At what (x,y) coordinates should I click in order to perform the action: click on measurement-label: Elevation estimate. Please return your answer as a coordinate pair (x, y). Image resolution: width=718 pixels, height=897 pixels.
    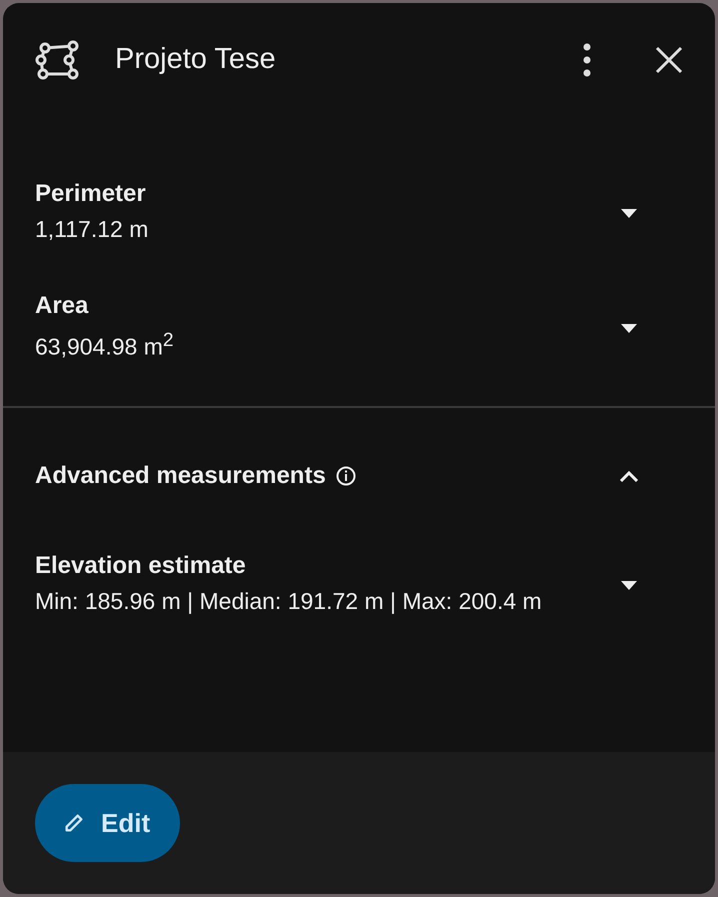
    Looking at the image, I should click on (141, 566).